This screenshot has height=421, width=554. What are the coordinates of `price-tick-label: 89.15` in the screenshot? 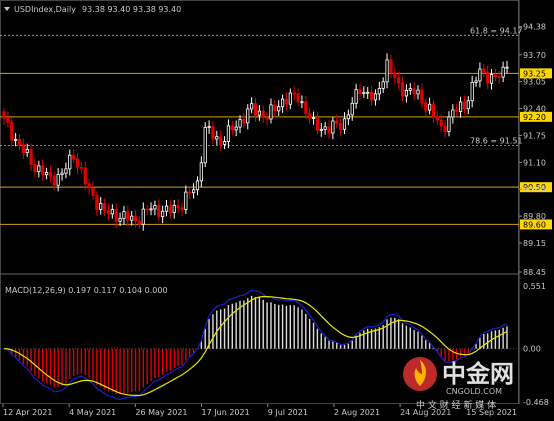 It's located at (534, 243).